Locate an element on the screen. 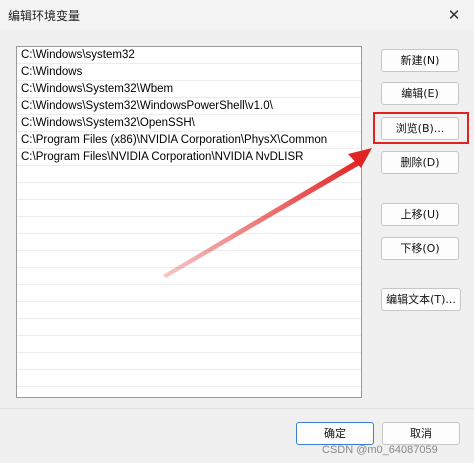  red-arrow-annotation is located at coordinates (267, 213).